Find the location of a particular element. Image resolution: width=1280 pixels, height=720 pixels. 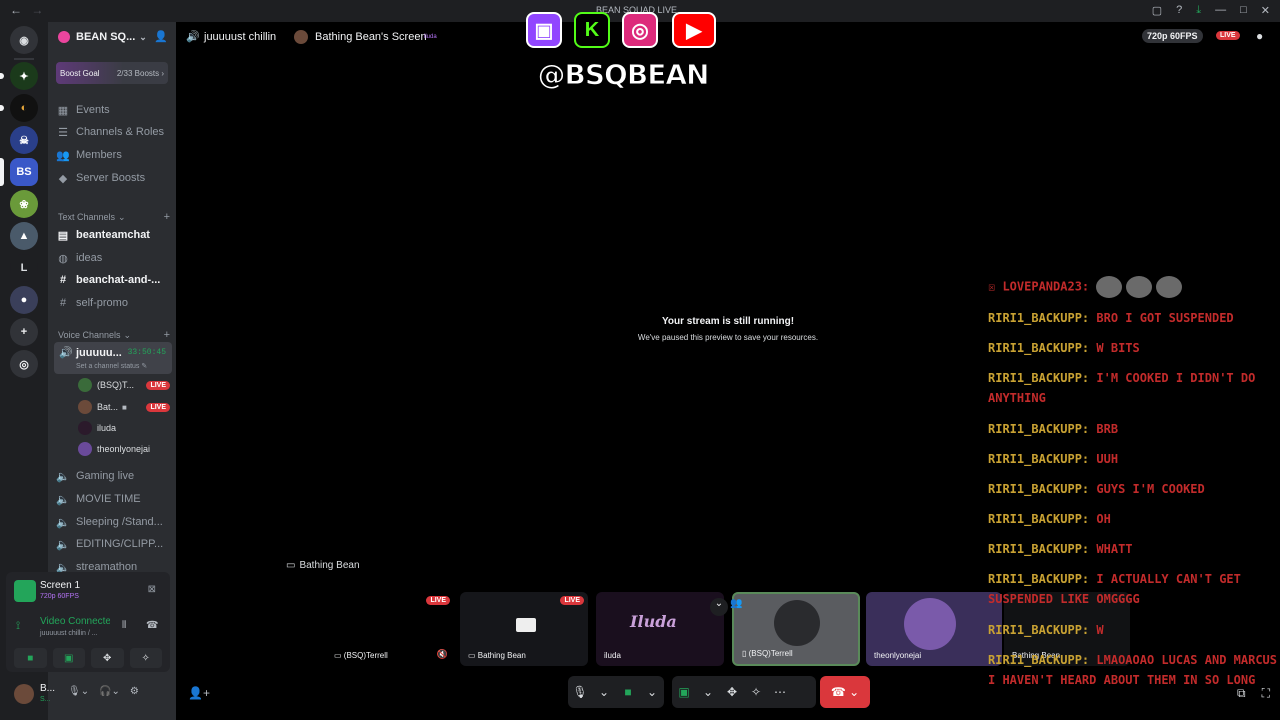

participant-tile: ▯ (BSQ)Terrell is located at coordinates (796, 629).